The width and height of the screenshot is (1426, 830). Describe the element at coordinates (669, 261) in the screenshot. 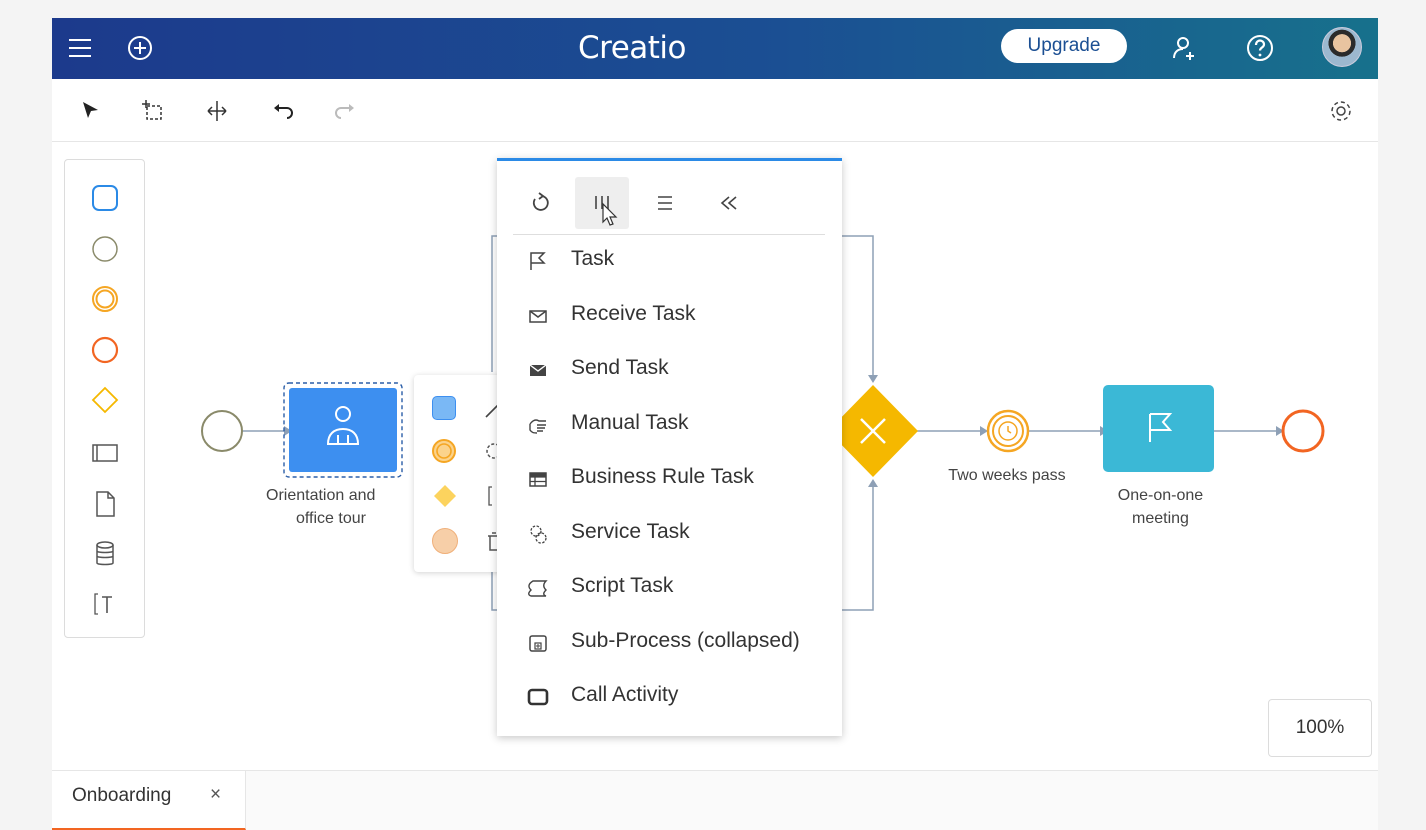

I see `menu-item-task: Task` at that location.